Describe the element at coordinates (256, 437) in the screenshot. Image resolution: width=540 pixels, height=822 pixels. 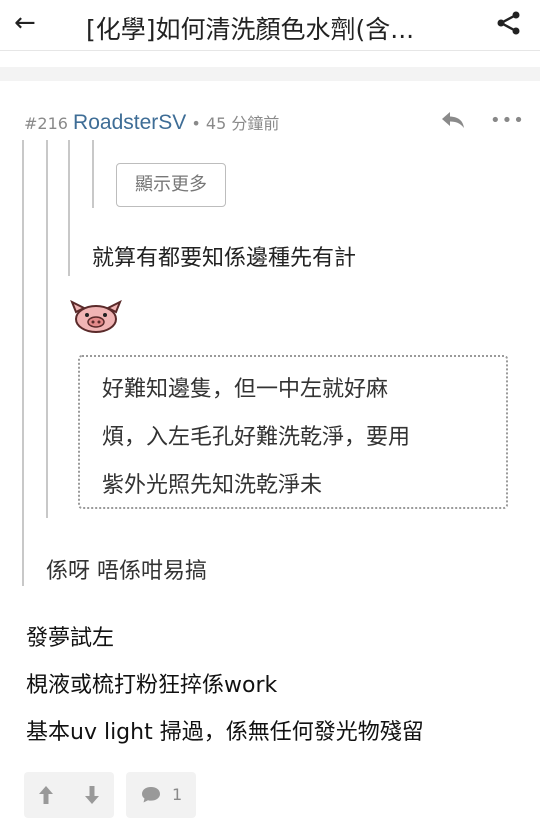
I see `dotted-quote-line: 煩，入左毛孔好難洗乾淨，要用` at that location.